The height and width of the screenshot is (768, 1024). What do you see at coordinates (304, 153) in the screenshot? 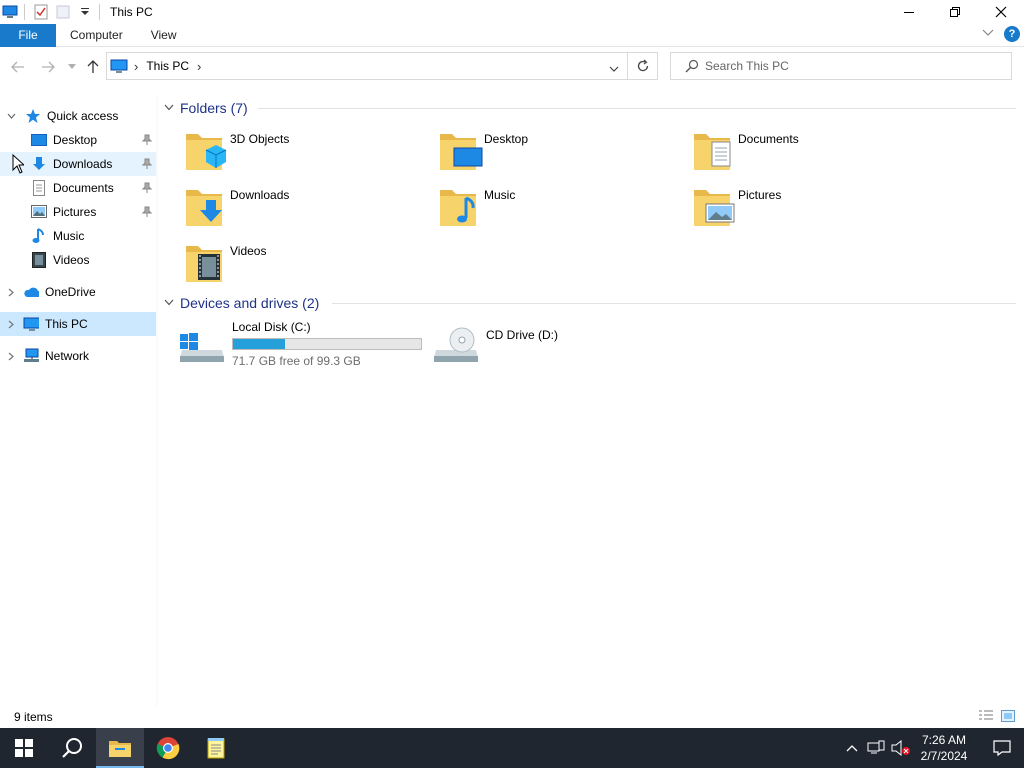
I see `folder-3d-objects: 3D Objects` at bounding box center [304, 153].